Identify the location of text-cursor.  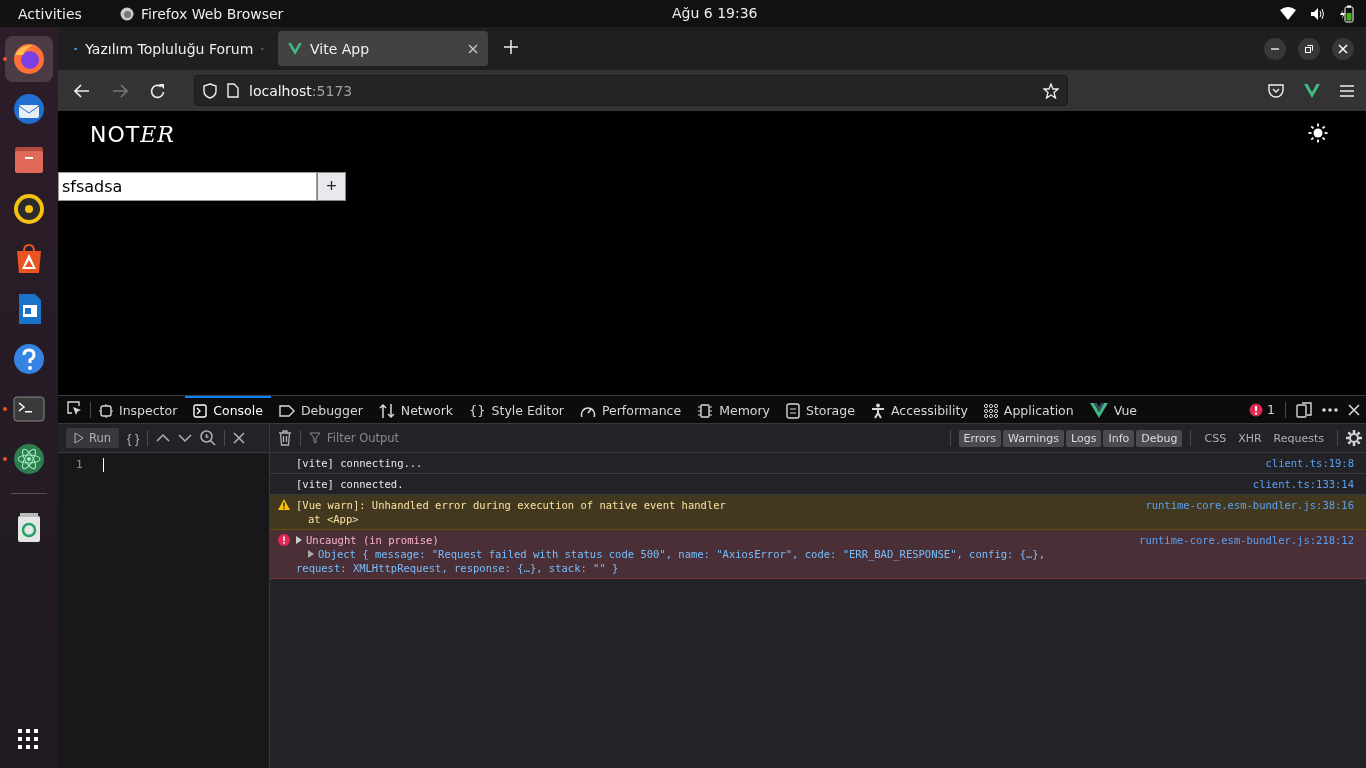
(103, 465).